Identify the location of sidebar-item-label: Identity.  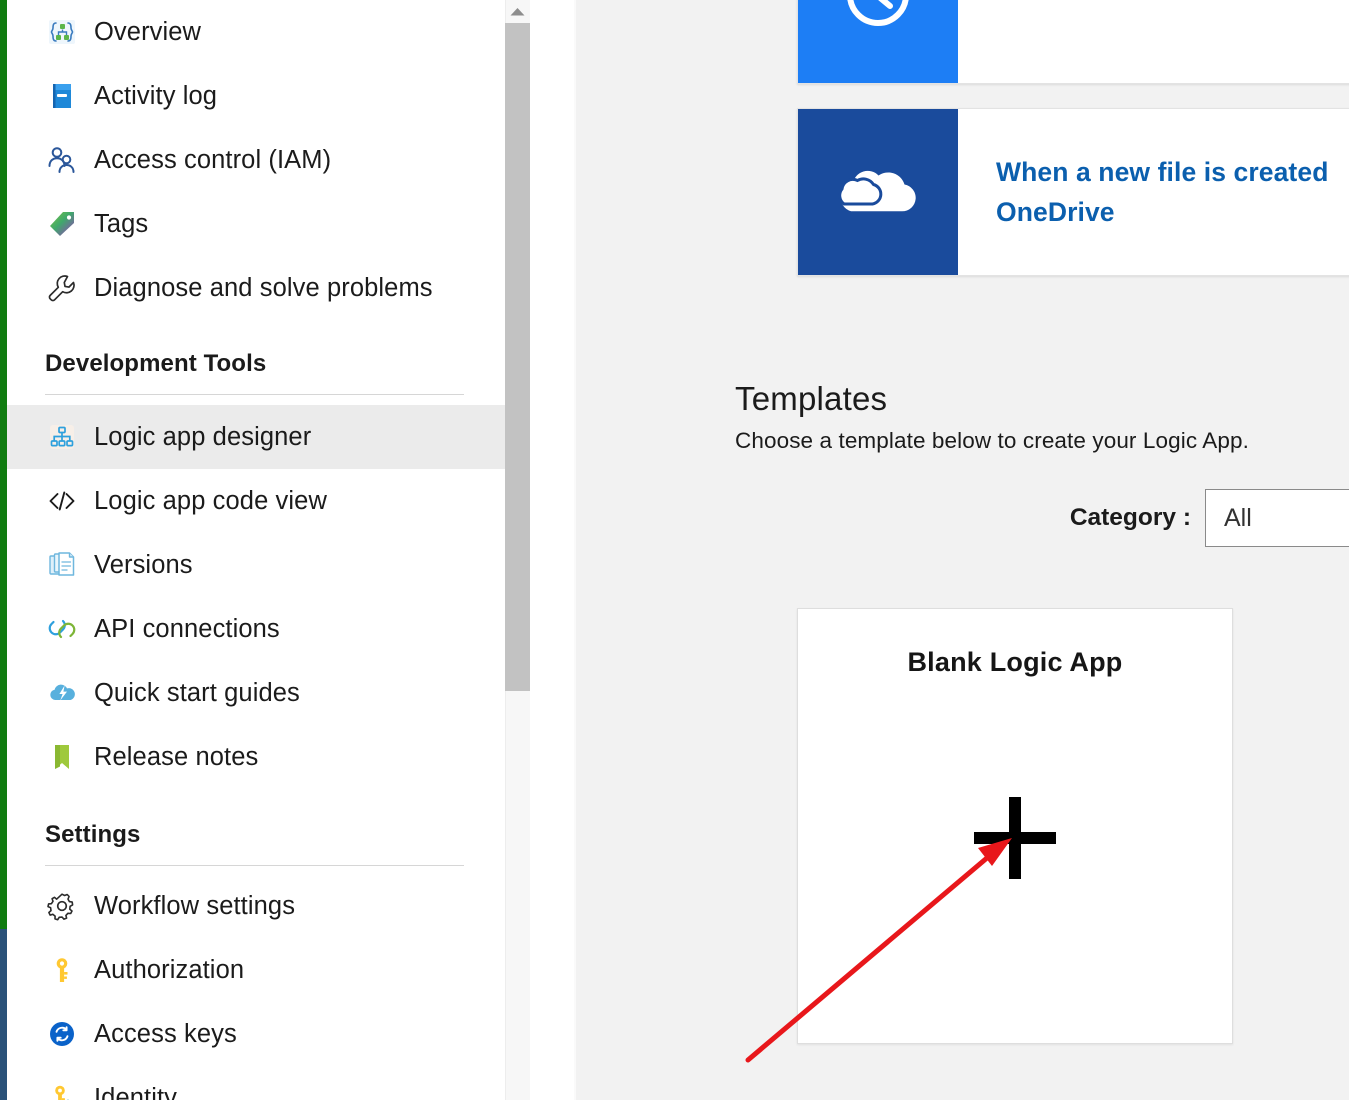
(136, 1091).